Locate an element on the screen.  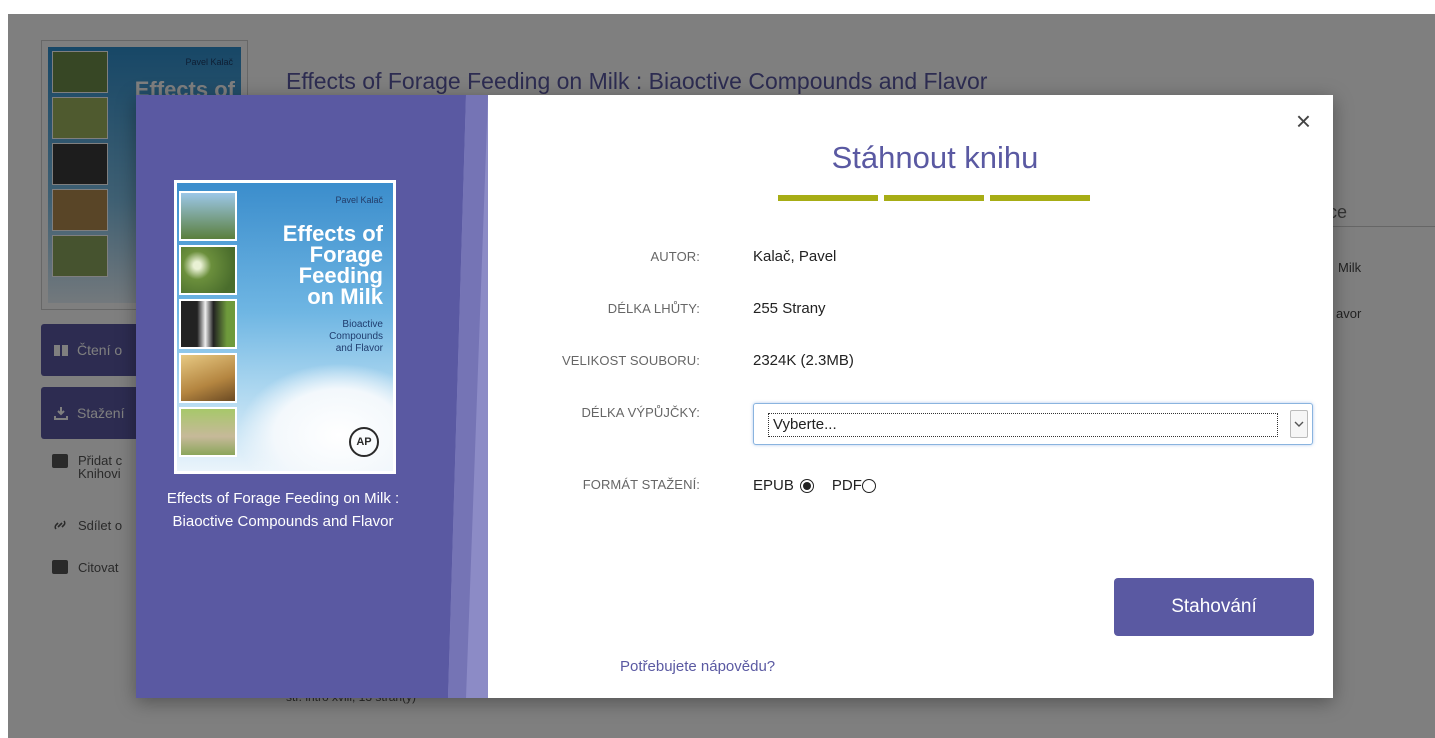
file-size-label: VELIKOST SOUBORU: is located at coordinates (631, 360).